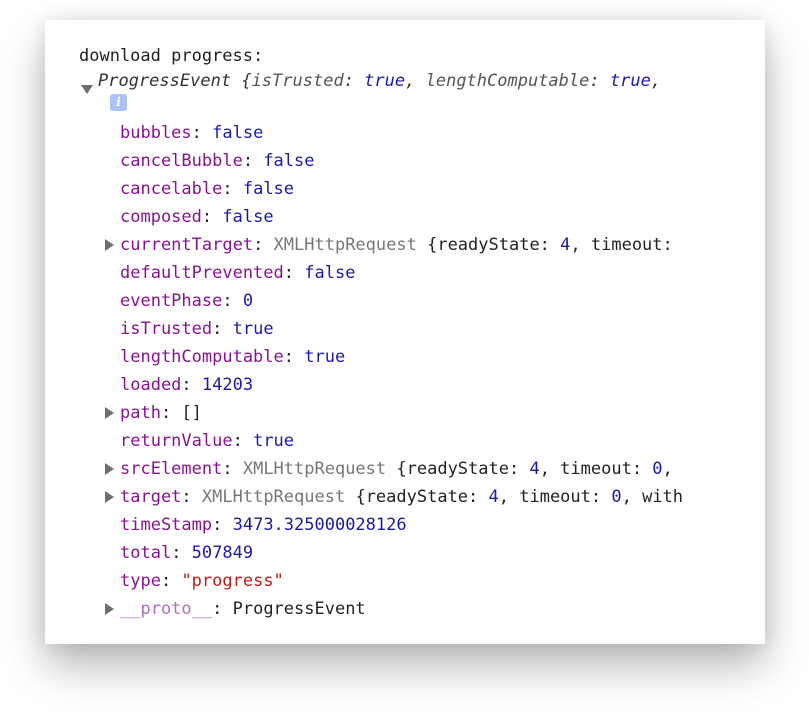 This screenshot has width=809, height=715. I want to click on property-row-cancelbubble: cancelBubble: false, so click(412, 161).